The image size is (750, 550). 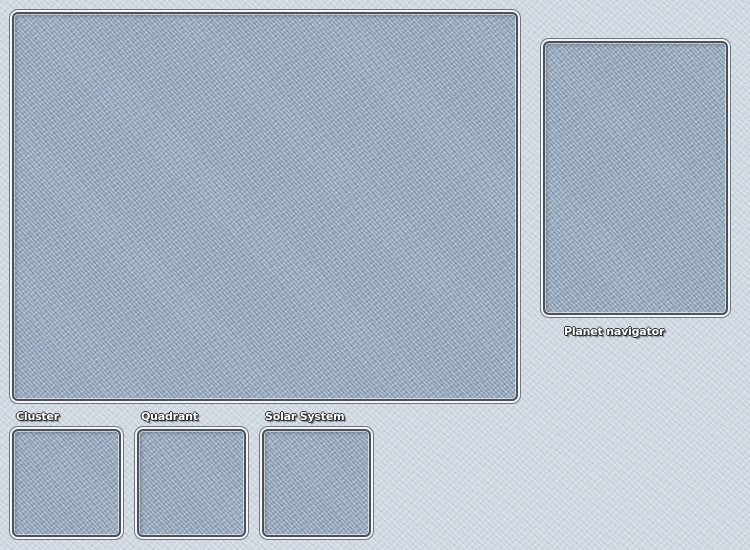 I want to click on quadrant-label: Quadrant, so click(x=169, y=416).